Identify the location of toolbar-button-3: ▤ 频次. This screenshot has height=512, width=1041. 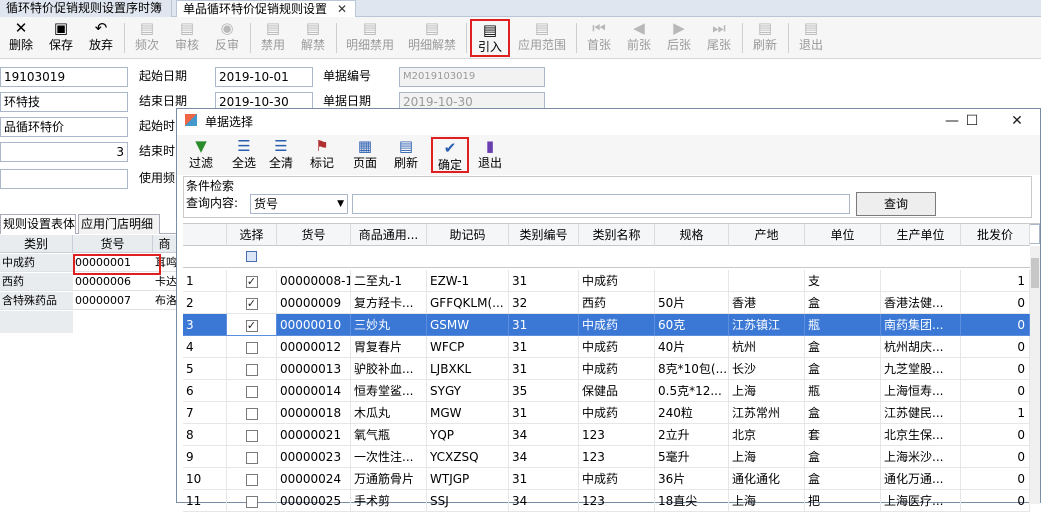
(147, 38).